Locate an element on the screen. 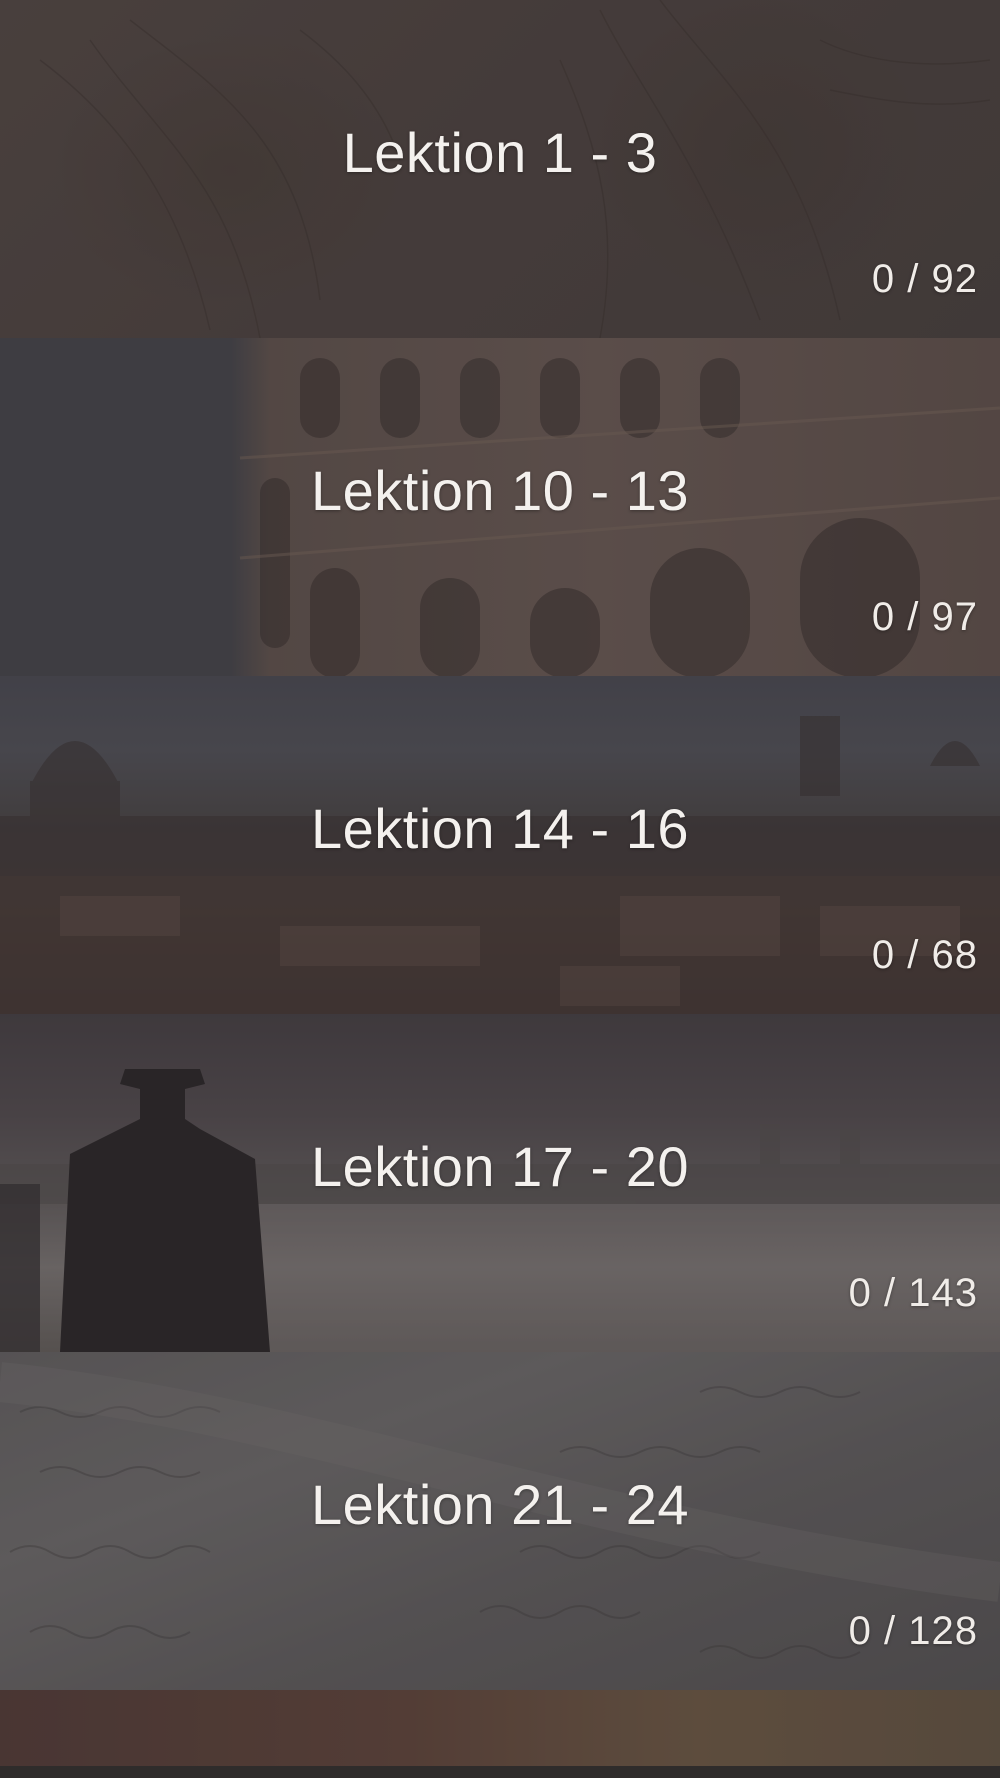 The image size is (1000, 1778). lesson-card-overlay is located at coordinates (500, 1728).